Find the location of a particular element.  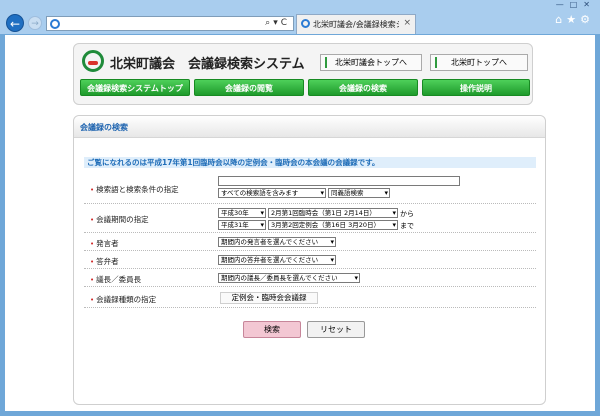

kind-row: 会議録種類の指定 定例会・臨時会会議録 is located at coordinates (310, 298).